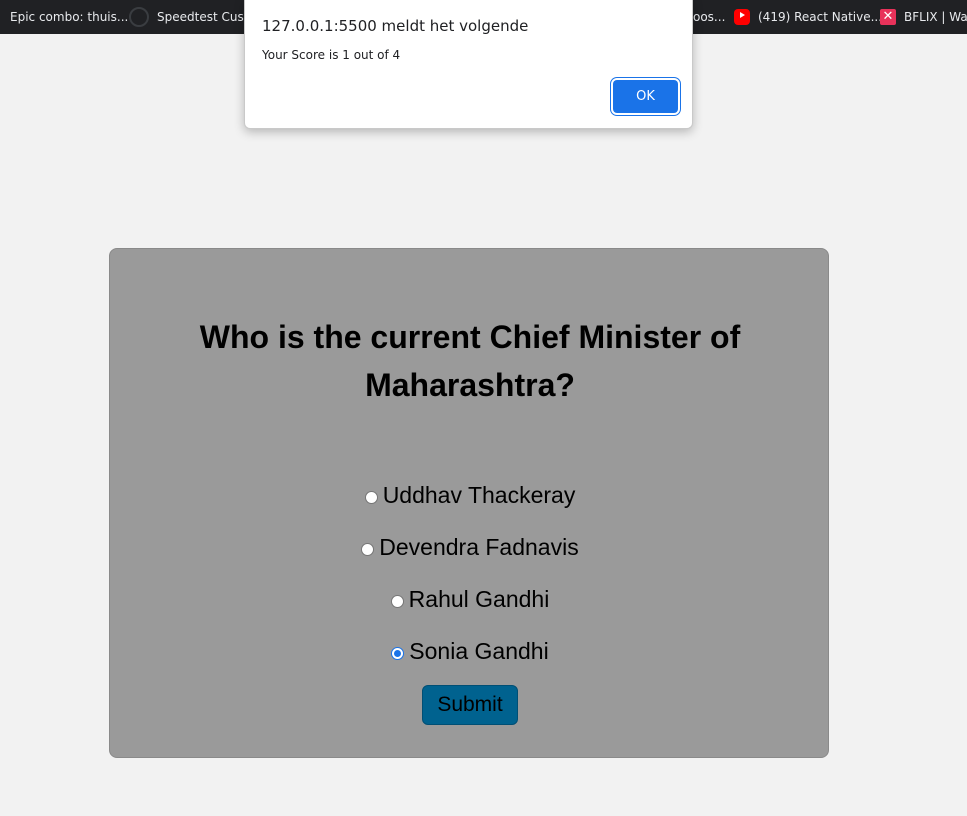 The image size is (967, 816). What do you see at coordinates (479, 598) in the screenshot?
I see `option-label: Rahul Gandhi` at bounding box center [479, 598].